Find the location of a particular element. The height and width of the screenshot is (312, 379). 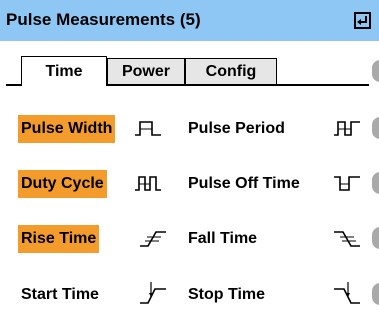

tab-power: Power is located at coordinates (146, 71).